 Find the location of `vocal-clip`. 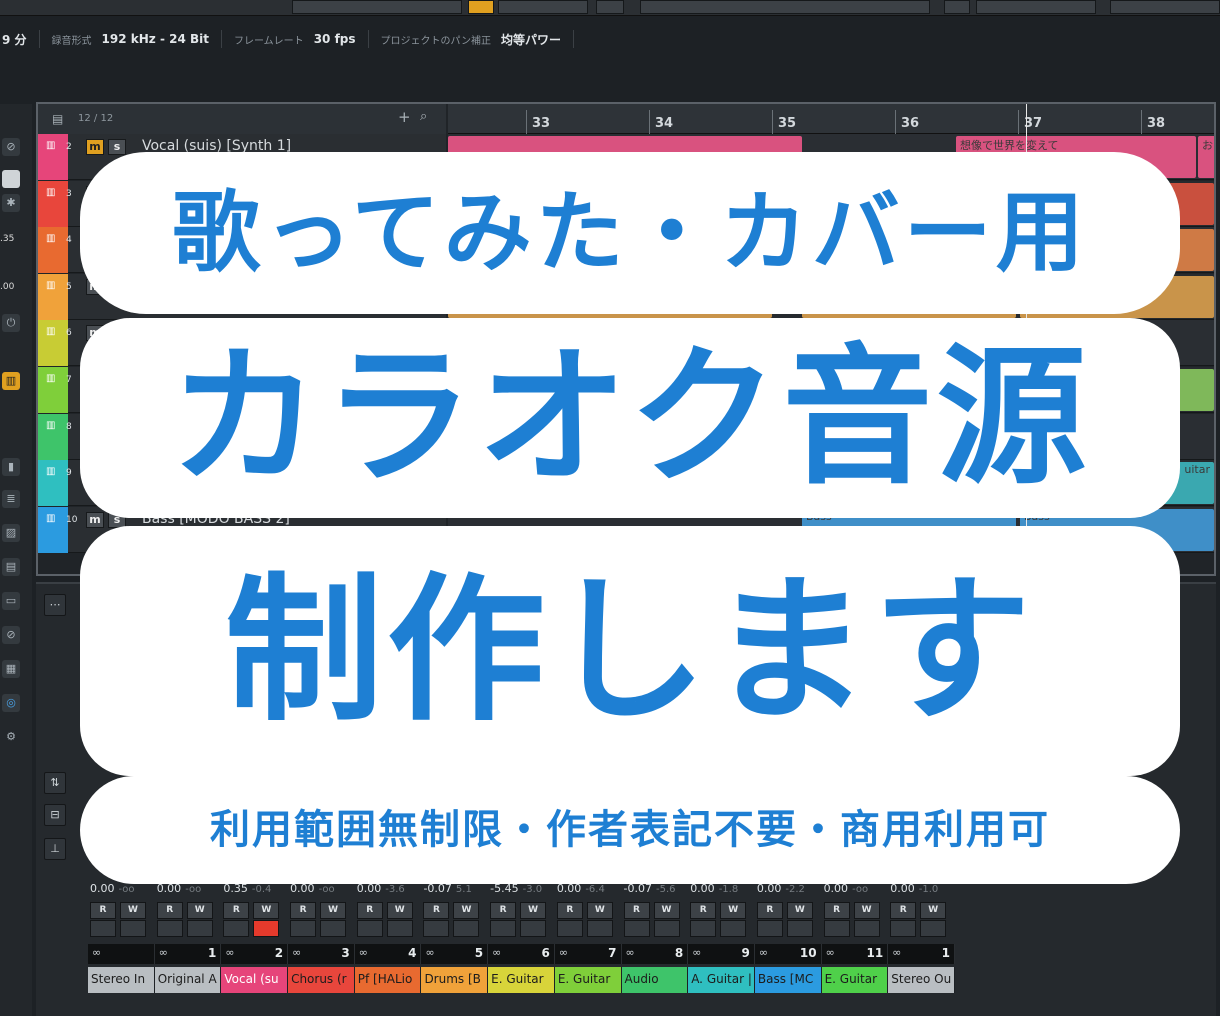

vocal-clip is located at coordinates (625, 157).